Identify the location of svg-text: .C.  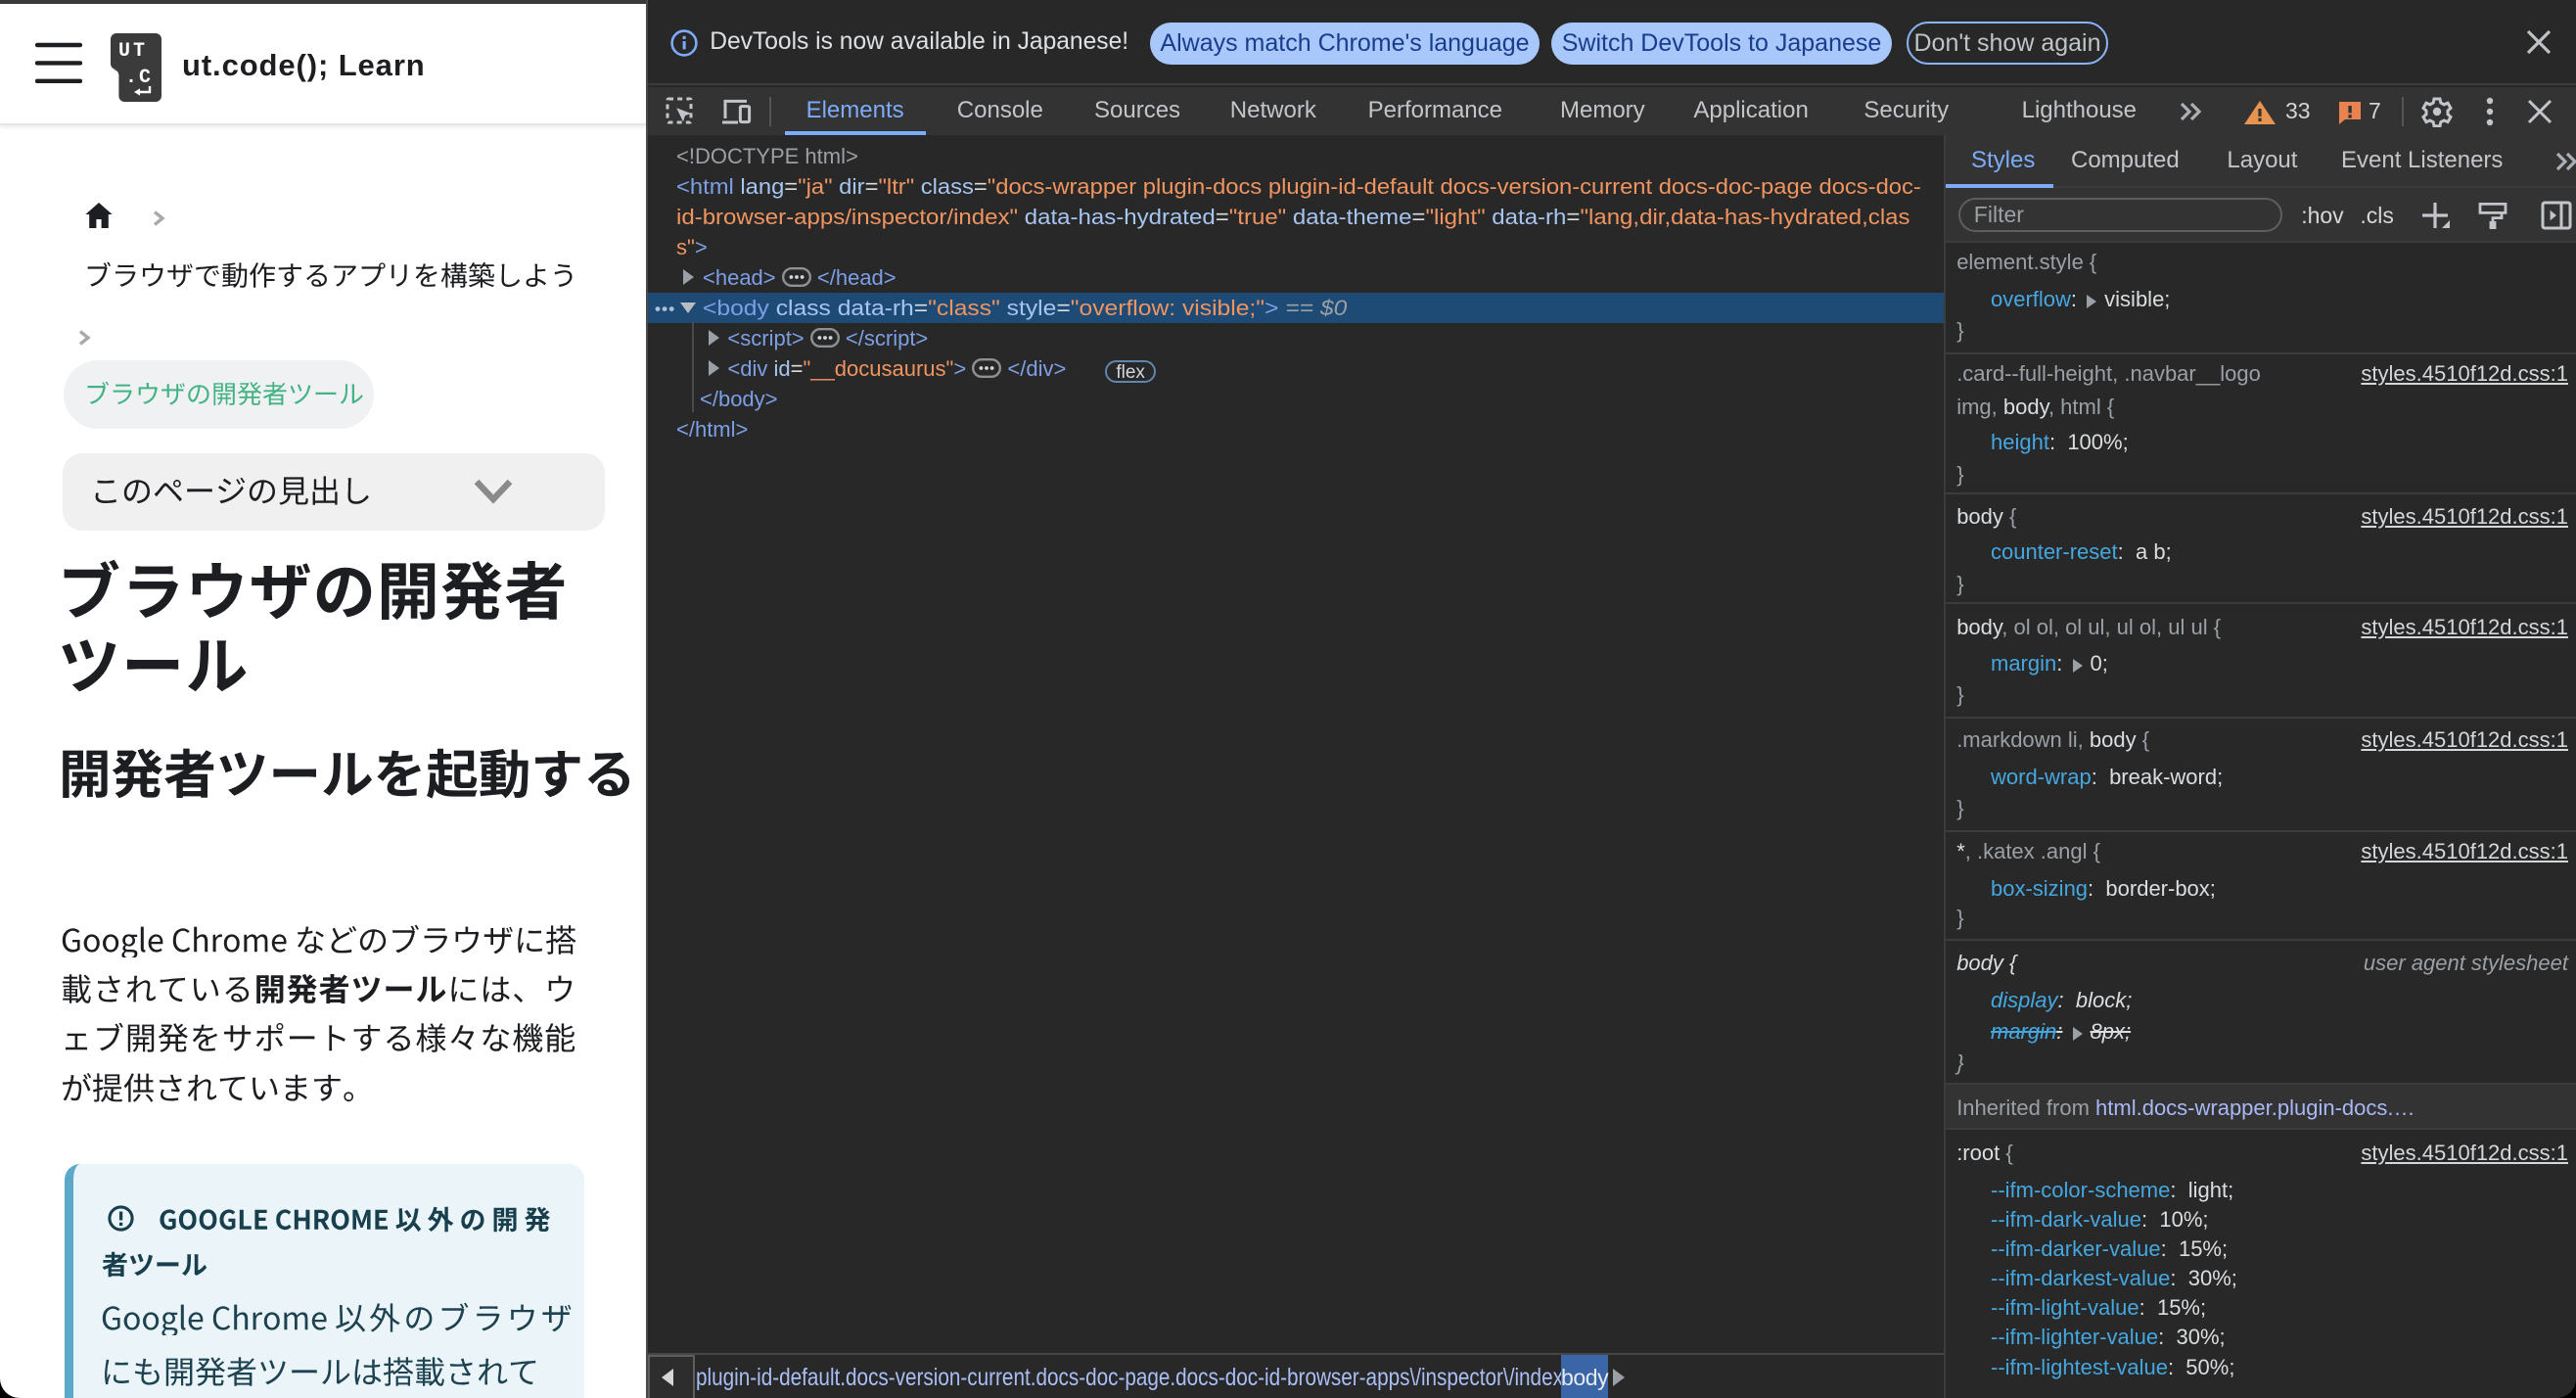
(139, 78).